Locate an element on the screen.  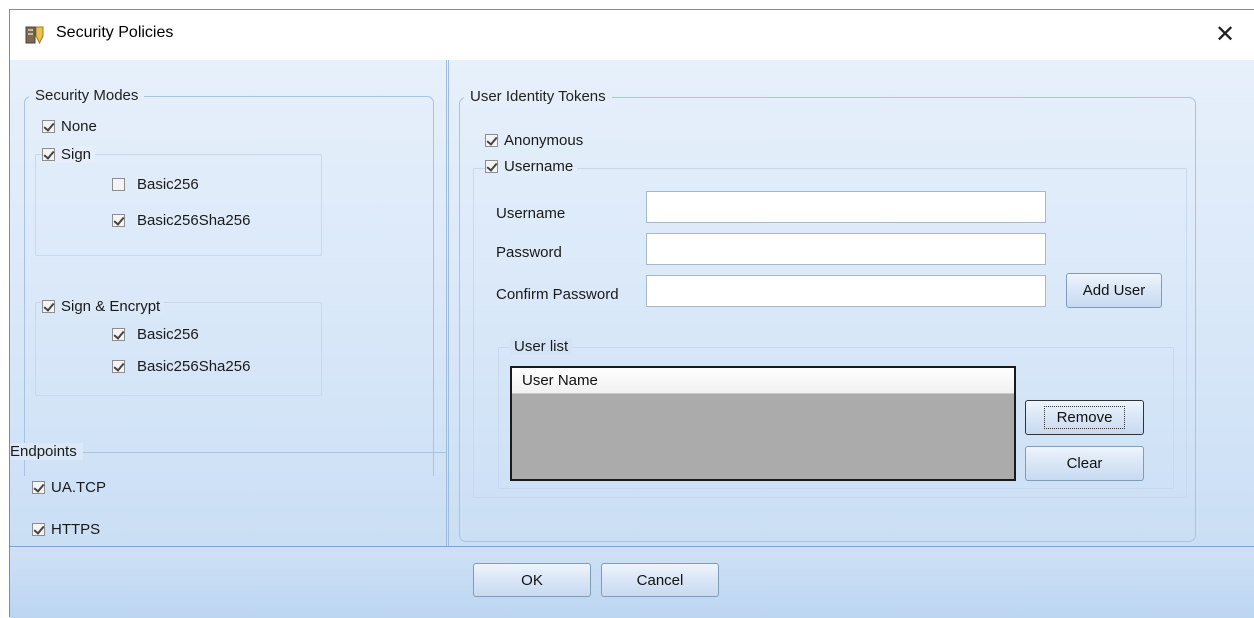
ok-label: OK is located at coordinates (532, 580).